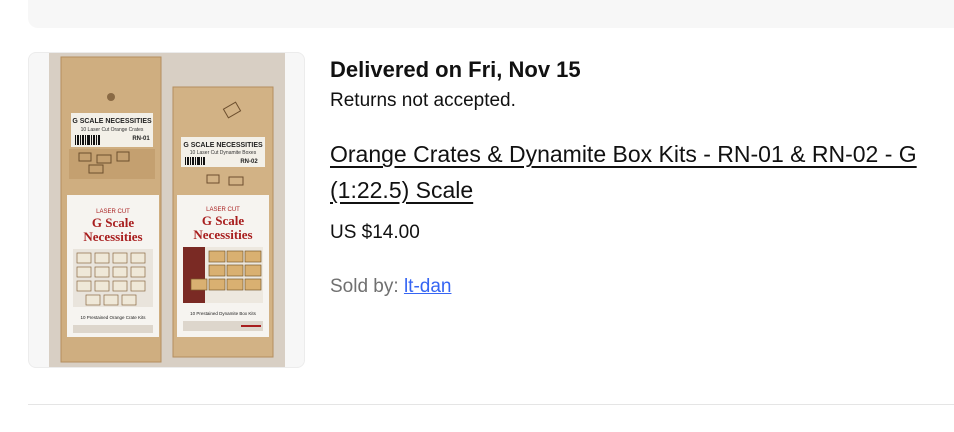  I want to click on left-label-code: RN-01, so click(141, 139).